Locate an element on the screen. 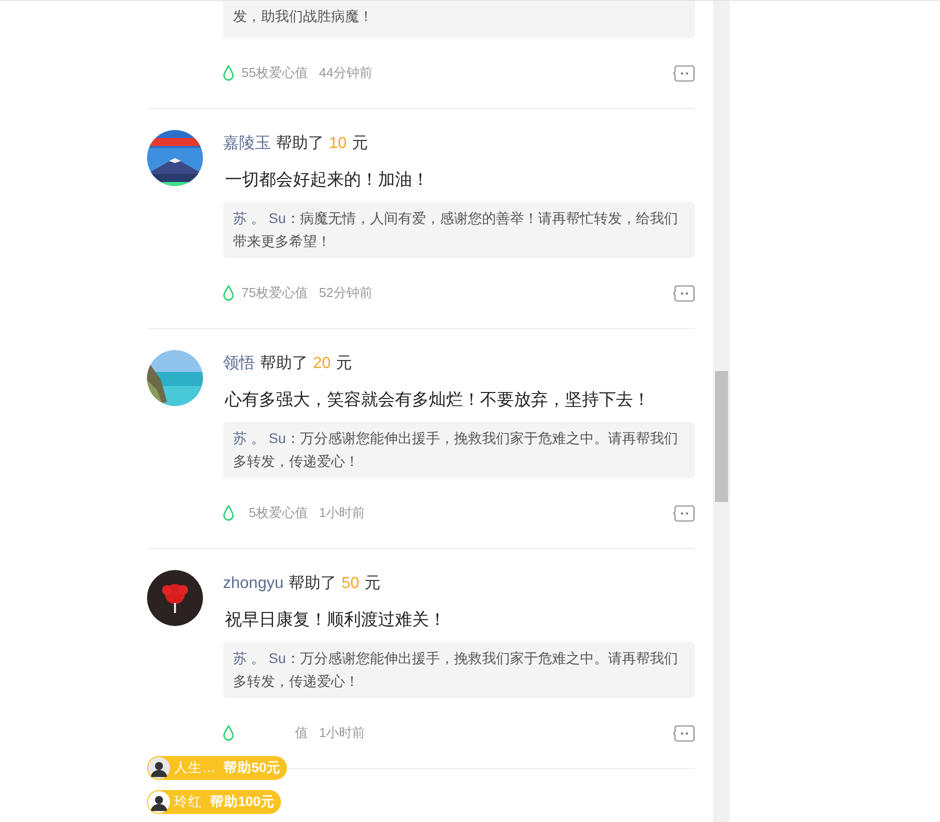 The height and width of the screenshot is (822, 940). donation-amount: 10 is located at coordinates (338, 144).